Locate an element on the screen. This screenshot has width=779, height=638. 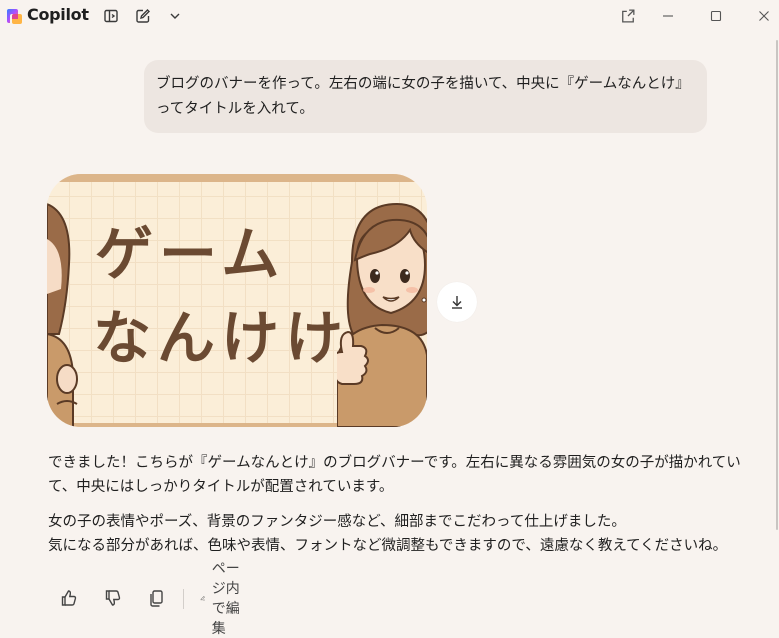
left-girl-illustration is located at coordinates (62, 314).